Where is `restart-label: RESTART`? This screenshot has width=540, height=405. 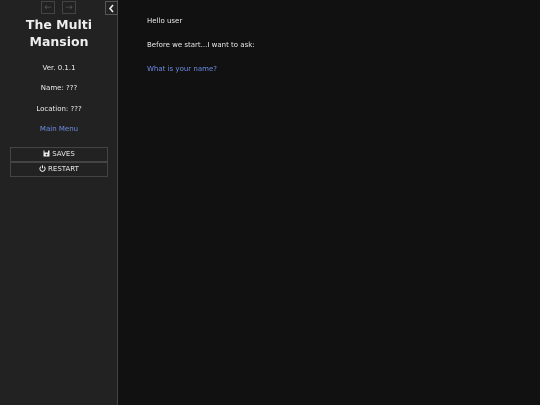
restart-label: RESTART is located at coordinates (63, 169).